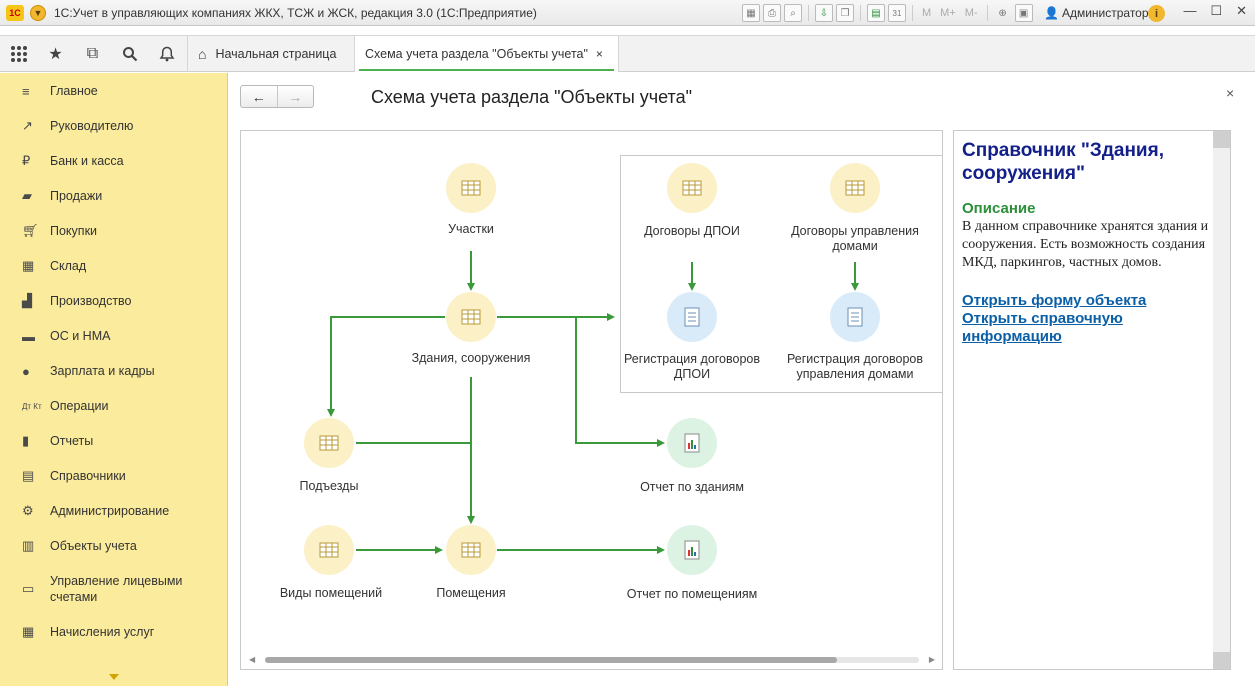  What do you see at coordinates (252, 659) in the screenshot?
I see `scroll-left-icon: ◀` at bounding box center [252, 659].